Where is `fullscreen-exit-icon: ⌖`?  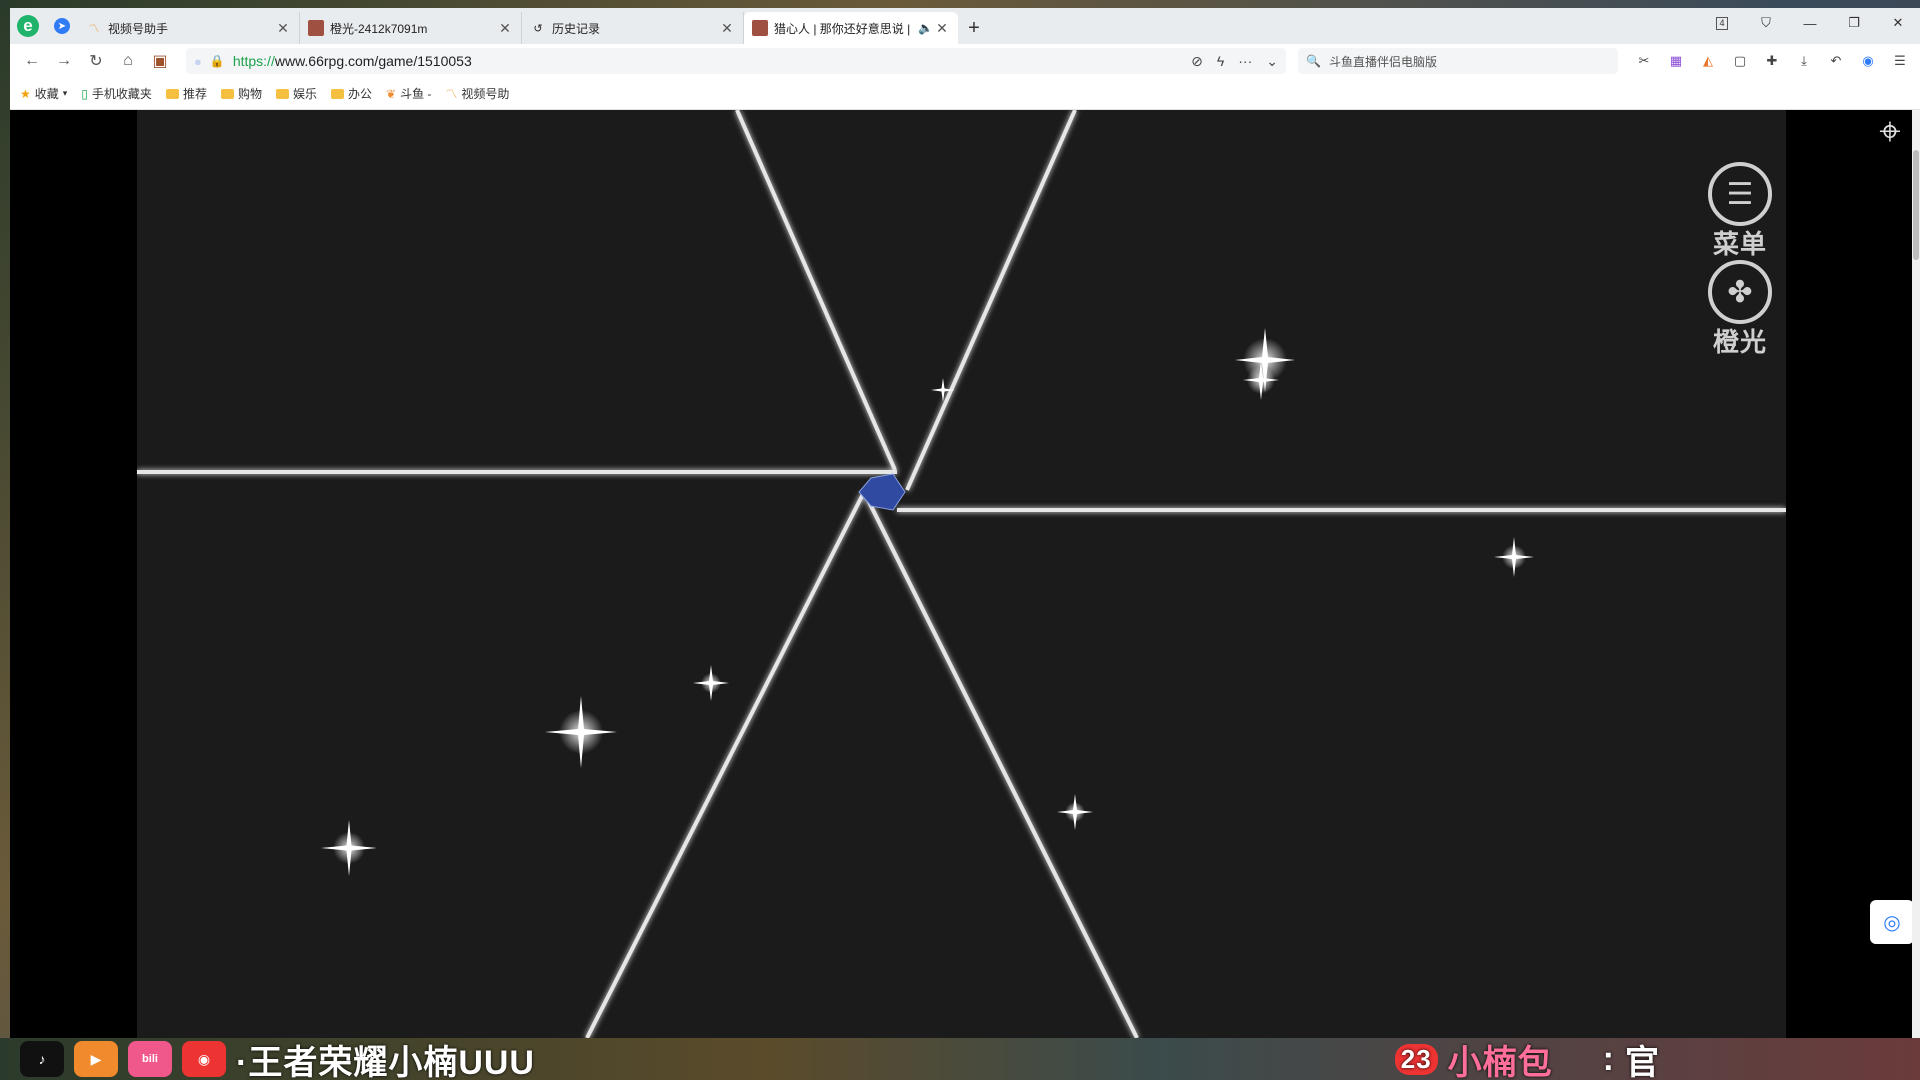
fullscreen-exit-icon: ⌖ is located at coordinates (1890, 132).